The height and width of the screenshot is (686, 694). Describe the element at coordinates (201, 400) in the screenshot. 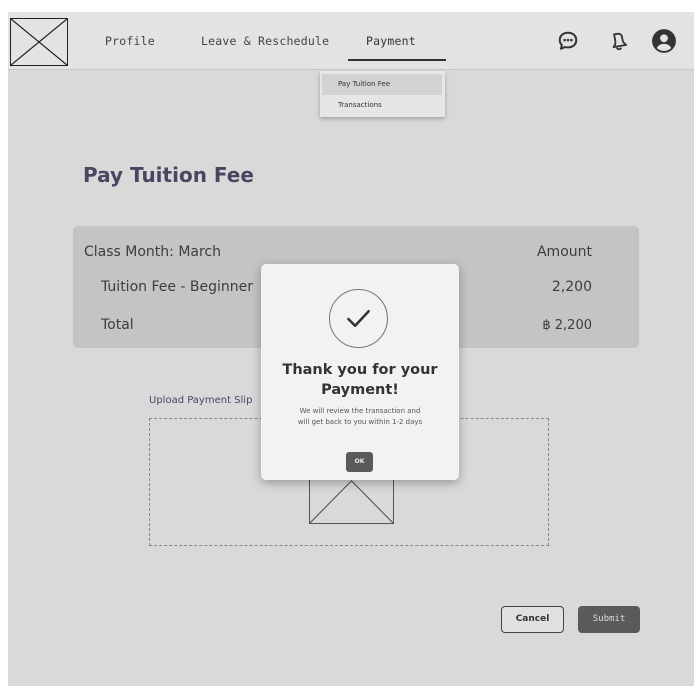

I see `upload-payment-slip-label: Upload Payment Slip` at that location.